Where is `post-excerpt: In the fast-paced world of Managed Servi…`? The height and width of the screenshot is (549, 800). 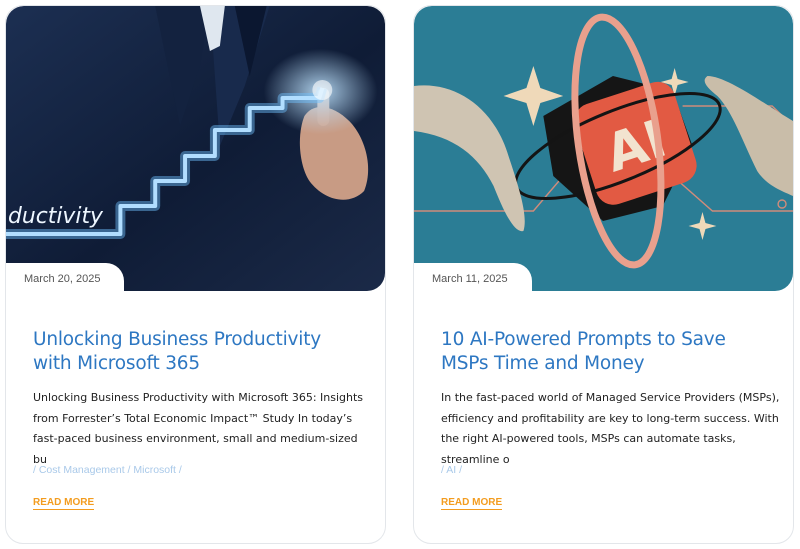 post-excerpt: In the fast-paced world of Managed Servi… is located at coordinates (610, 428).